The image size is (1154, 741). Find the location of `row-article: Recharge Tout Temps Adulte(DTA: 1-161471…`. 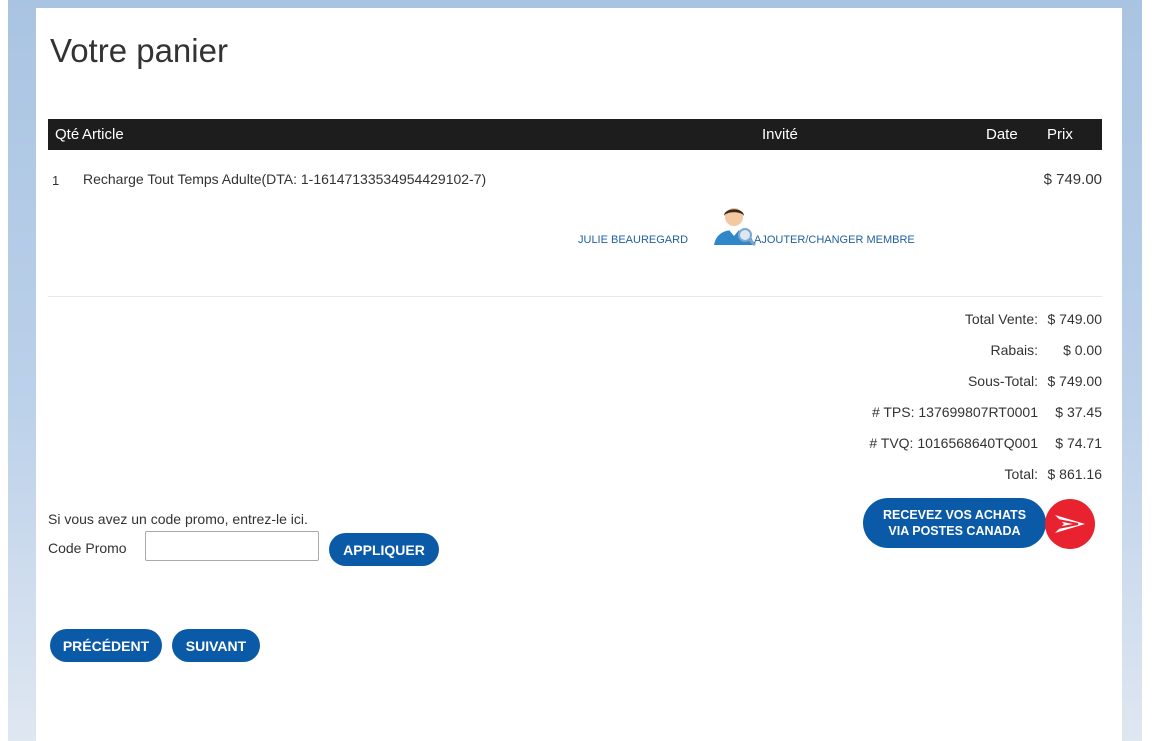

row-article: Recharge Tout Temps Adulte(DTA: 1-161471… is located at coordinates (285, 179).